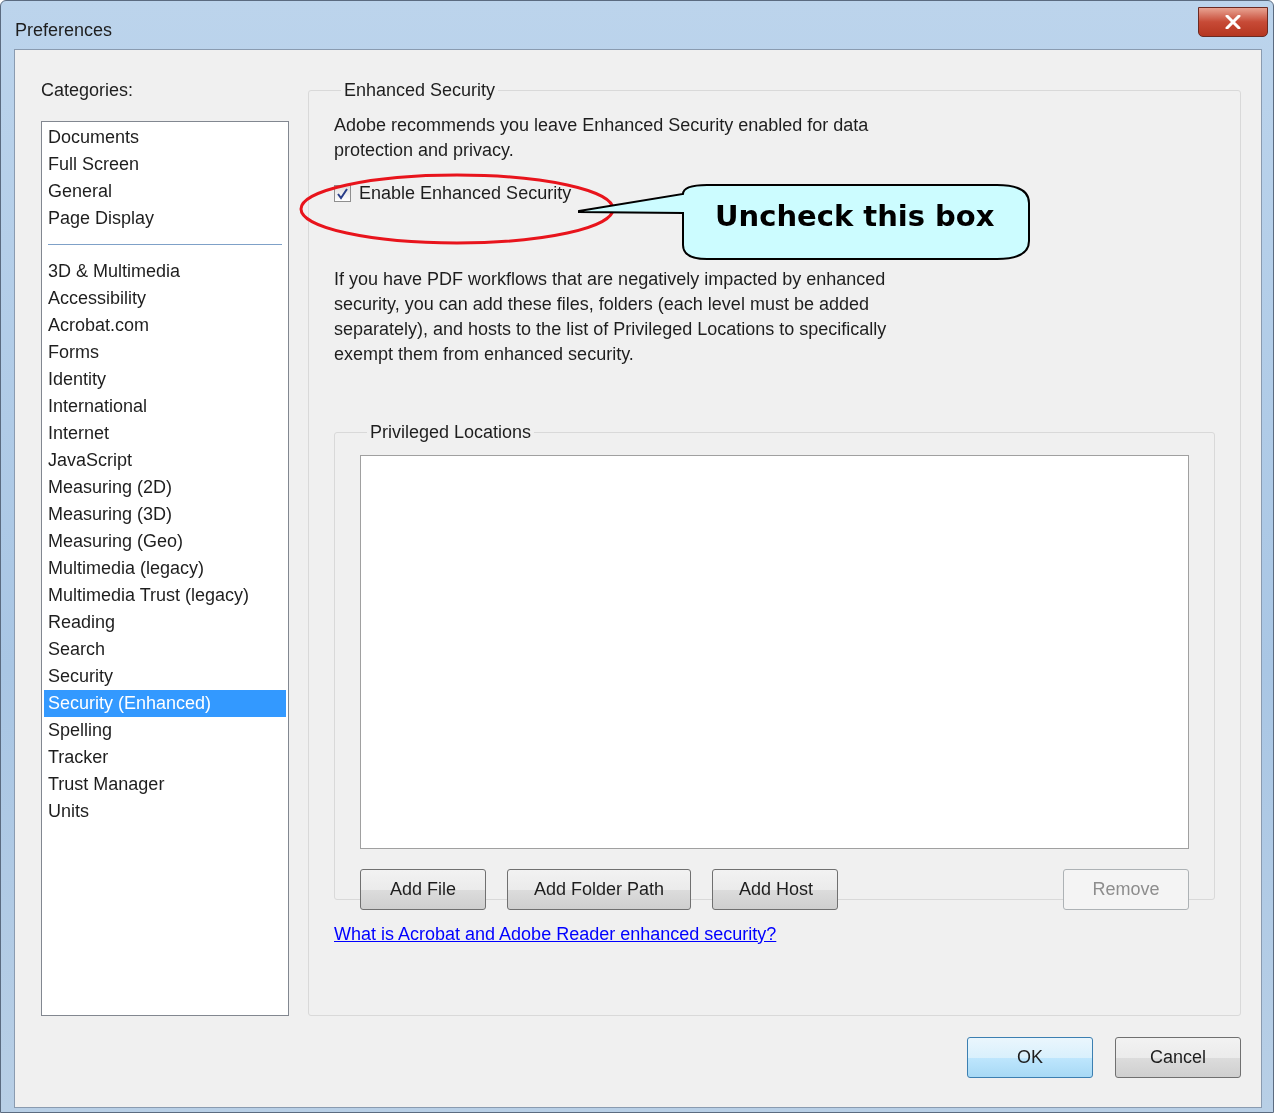 Image resolution: width=1274 pixels, height=1113 pixels. I want to click on category-item: International, so click(165, 406).